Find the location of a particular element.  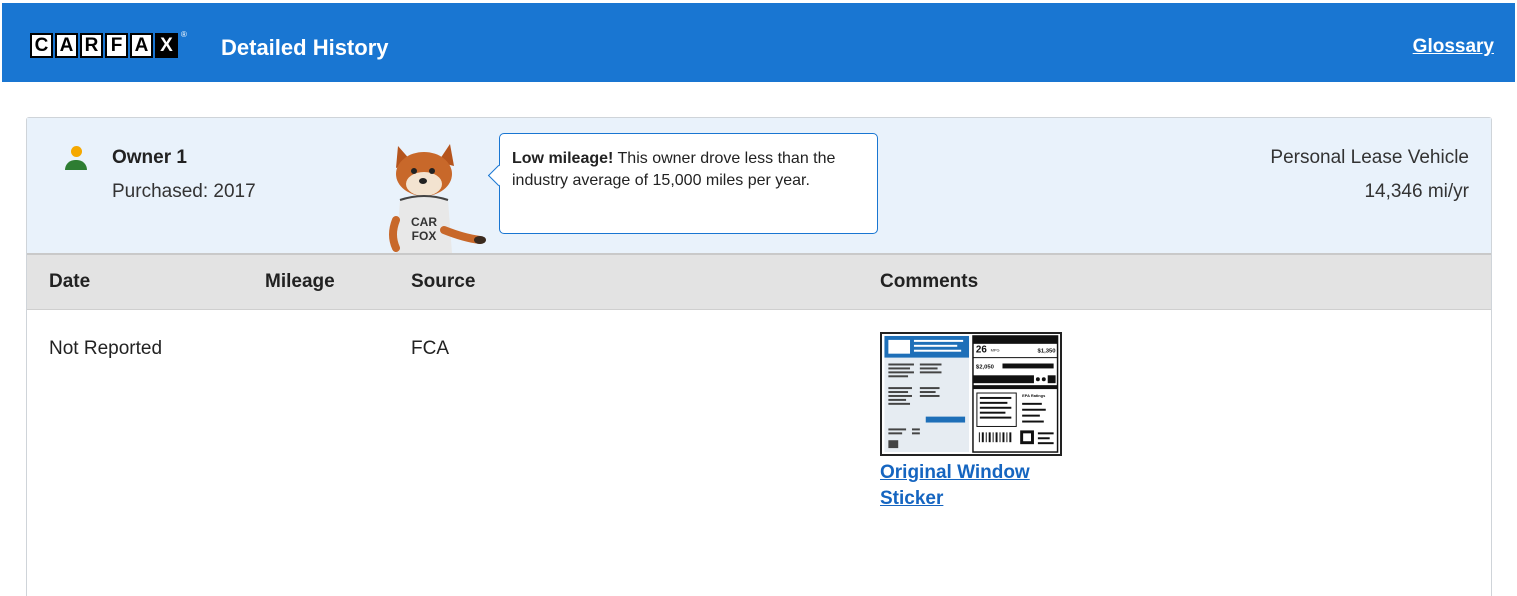

column-header-date: Date is located at coordinates (70, 281).